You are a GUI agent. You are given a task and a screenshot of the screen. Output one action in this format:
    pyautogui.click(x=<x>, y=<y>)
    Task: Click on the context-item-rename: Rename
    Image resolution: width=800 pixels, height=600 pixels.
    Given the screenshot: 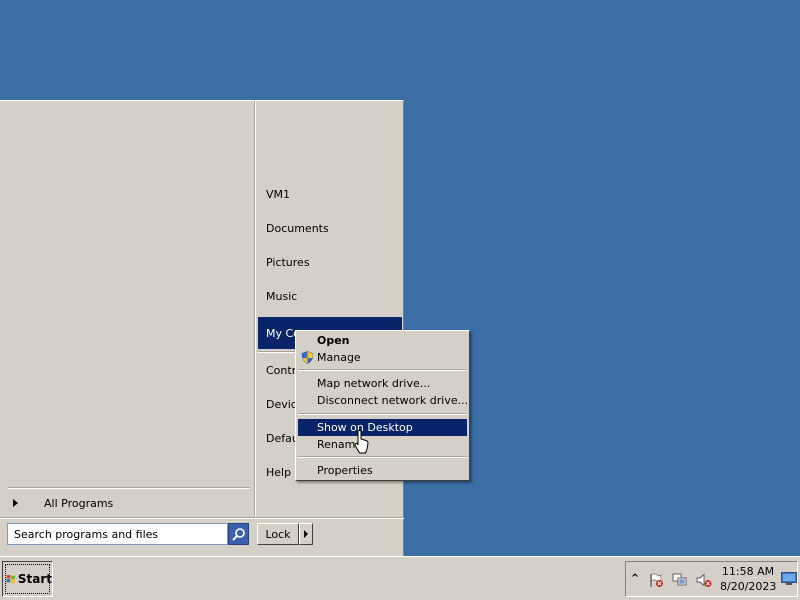 What is the action you would take?
    pyautogui.click(x=382, y=444)
    